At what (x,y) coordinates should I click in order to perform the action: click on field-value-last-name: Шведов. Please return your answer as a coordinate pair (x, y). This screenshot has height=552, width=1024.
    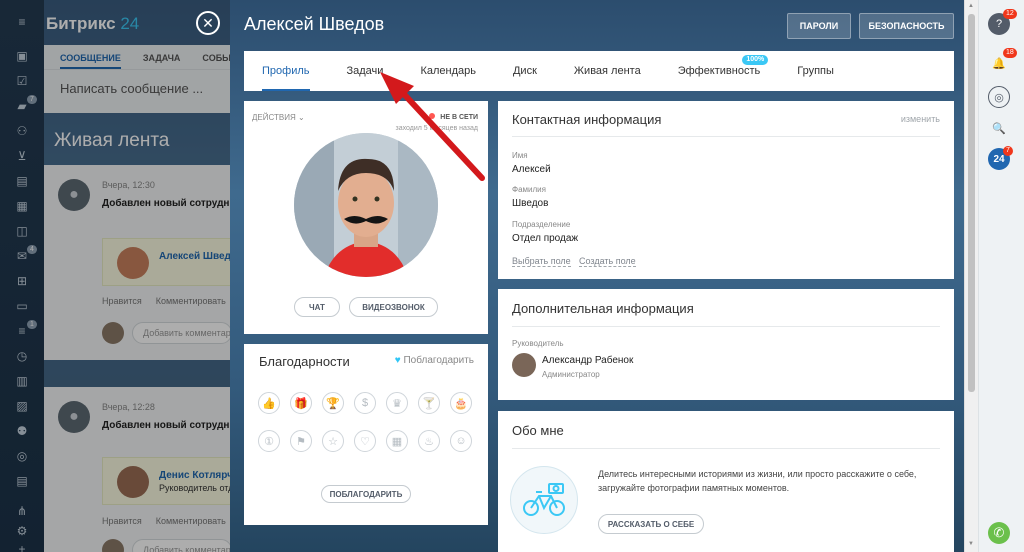
    Looking at the image, I should click on (530, 203).